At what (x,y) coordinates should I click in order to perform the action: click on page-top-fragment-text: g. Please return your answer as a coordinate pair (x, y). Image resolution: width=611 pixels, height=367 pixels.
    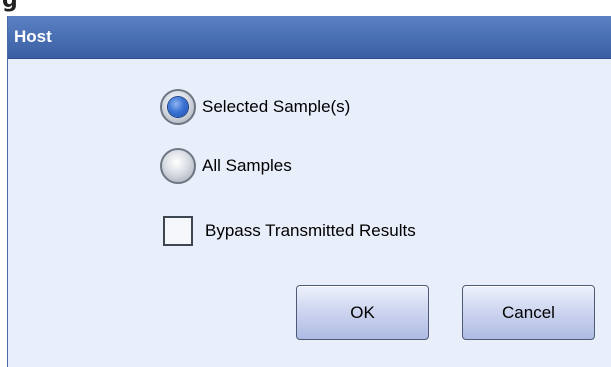
    Looking at the image, I should click on (10, 6).